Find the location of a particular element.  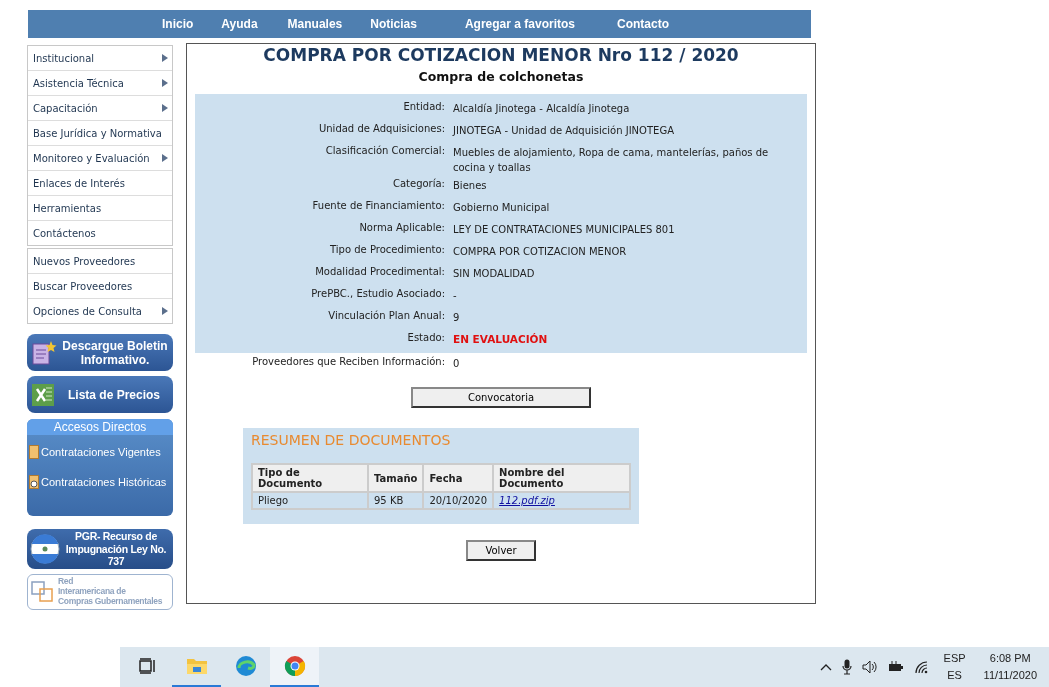

column-header: Tamaño is located at coordinates (396, 478).